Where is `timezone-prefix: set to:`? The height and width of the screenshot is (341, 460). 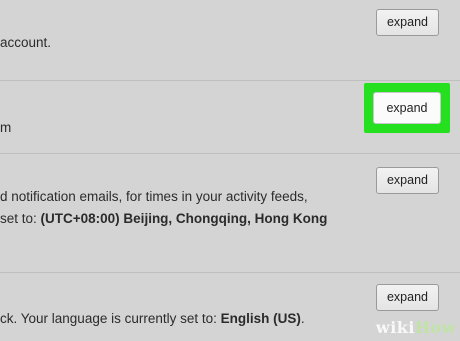 timezone-prefix: set to: is located at coordinates (20, 218).